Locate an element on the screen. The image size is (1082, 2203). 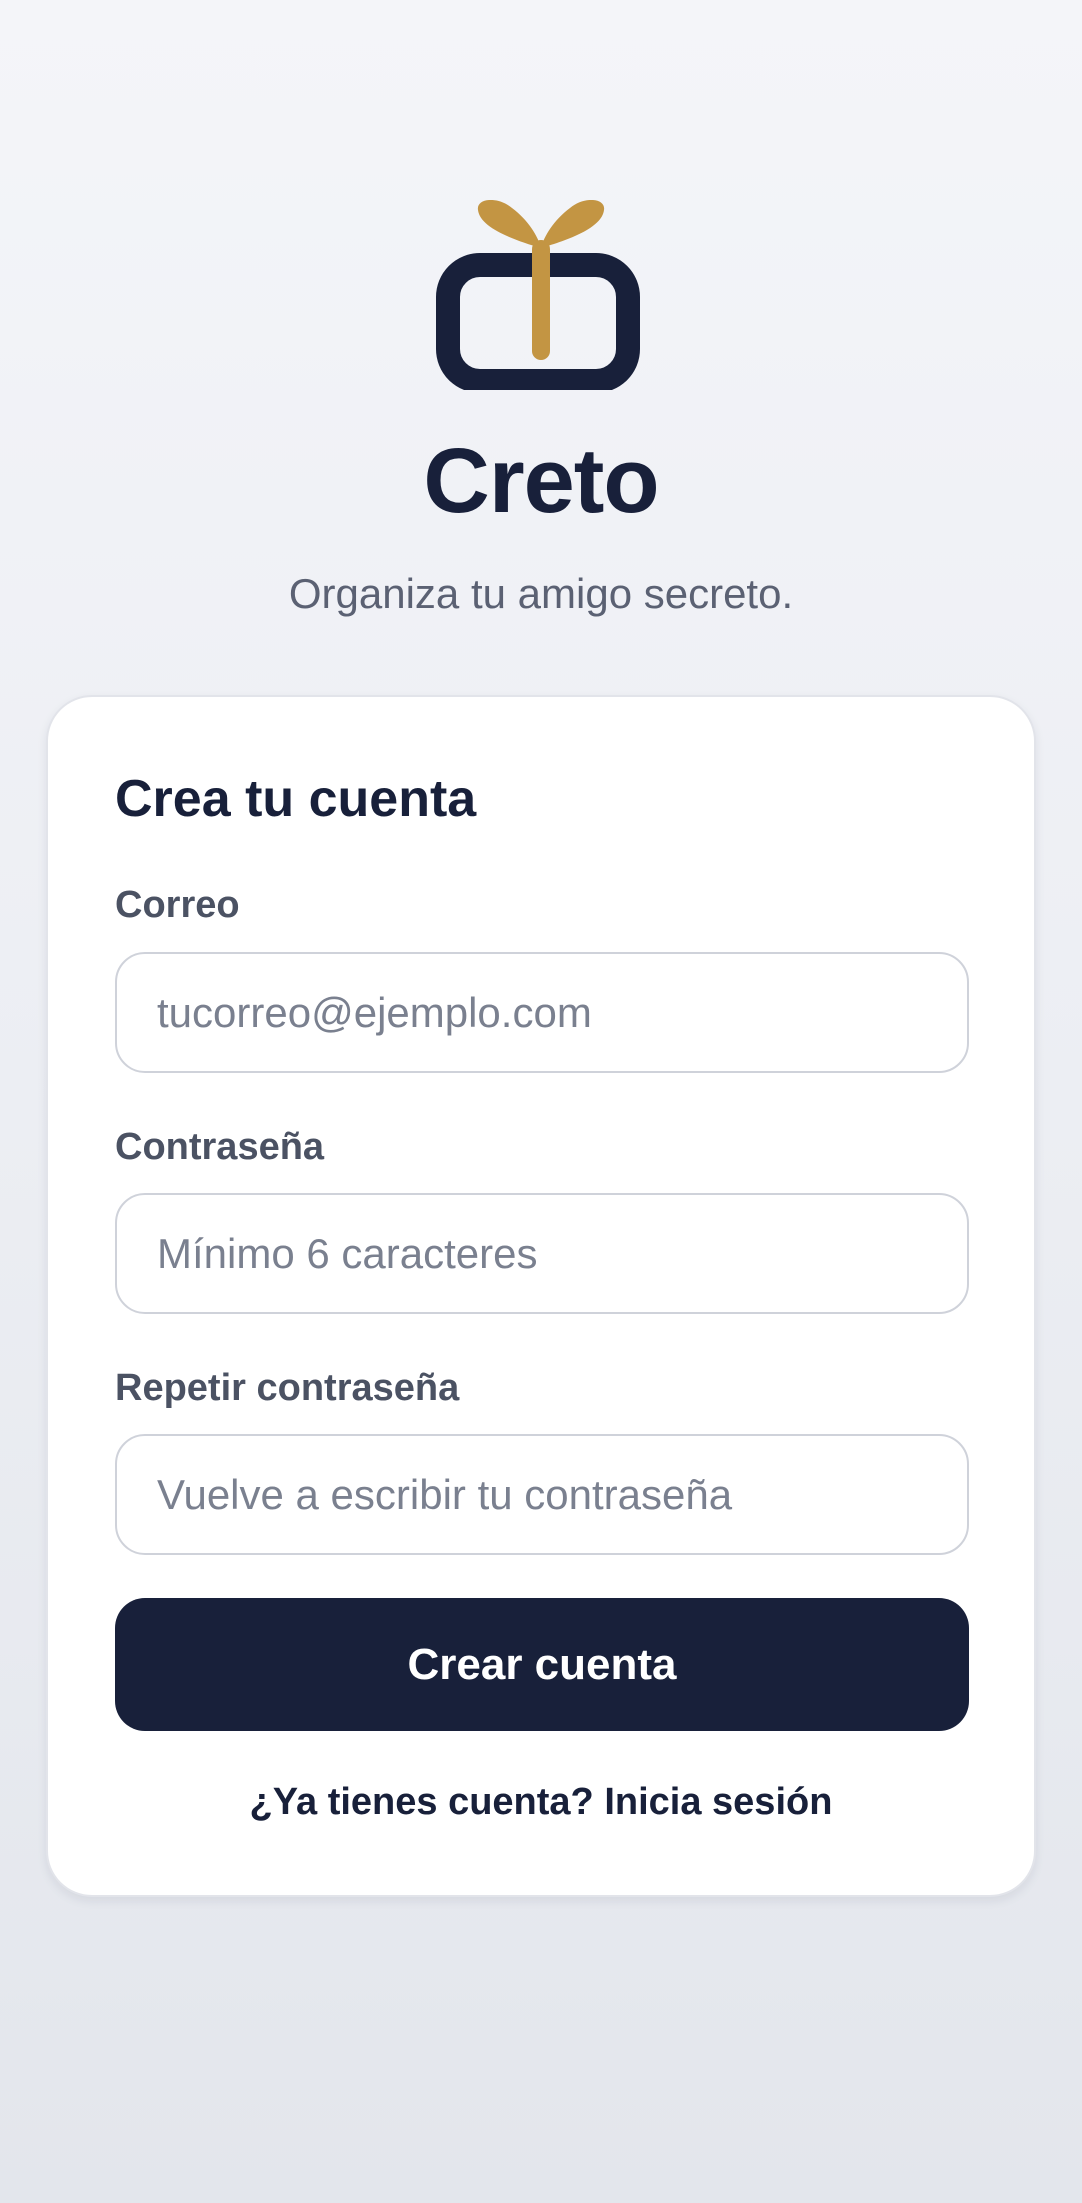
create-account-button: Crear cuenta is located at coordinates (542, 1664).